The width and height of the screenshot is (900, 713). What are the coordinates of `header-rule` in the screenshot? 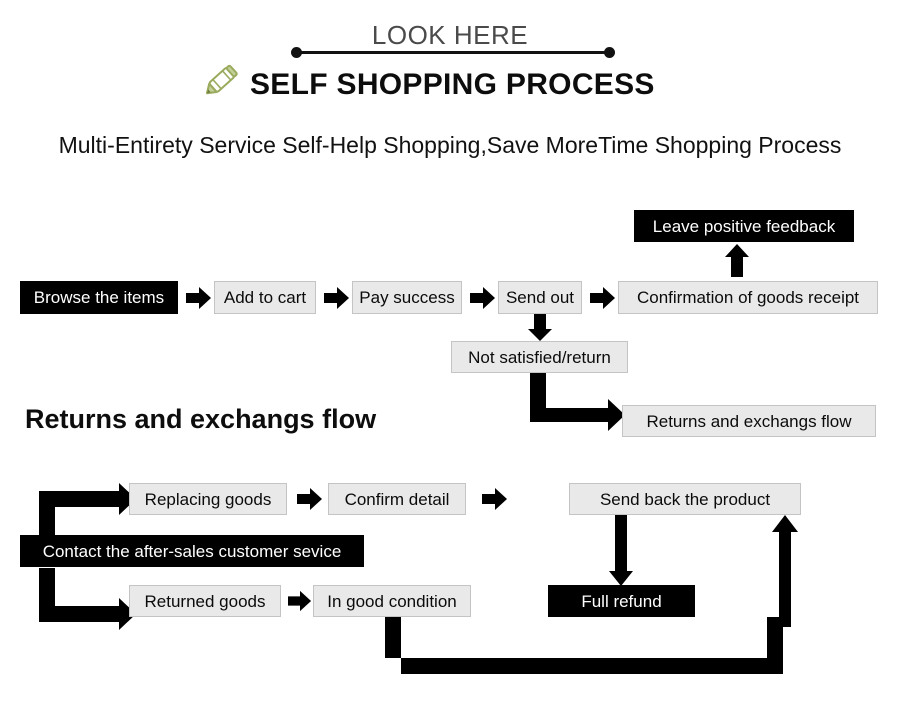 It's located at (453, 53).